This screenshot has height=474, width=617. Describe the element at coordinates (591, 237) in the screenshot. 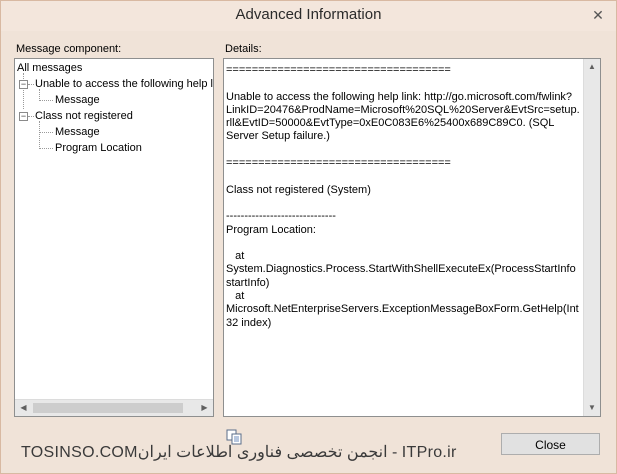

I see `vertical-scrollbar: ▲ ▼` at that location.